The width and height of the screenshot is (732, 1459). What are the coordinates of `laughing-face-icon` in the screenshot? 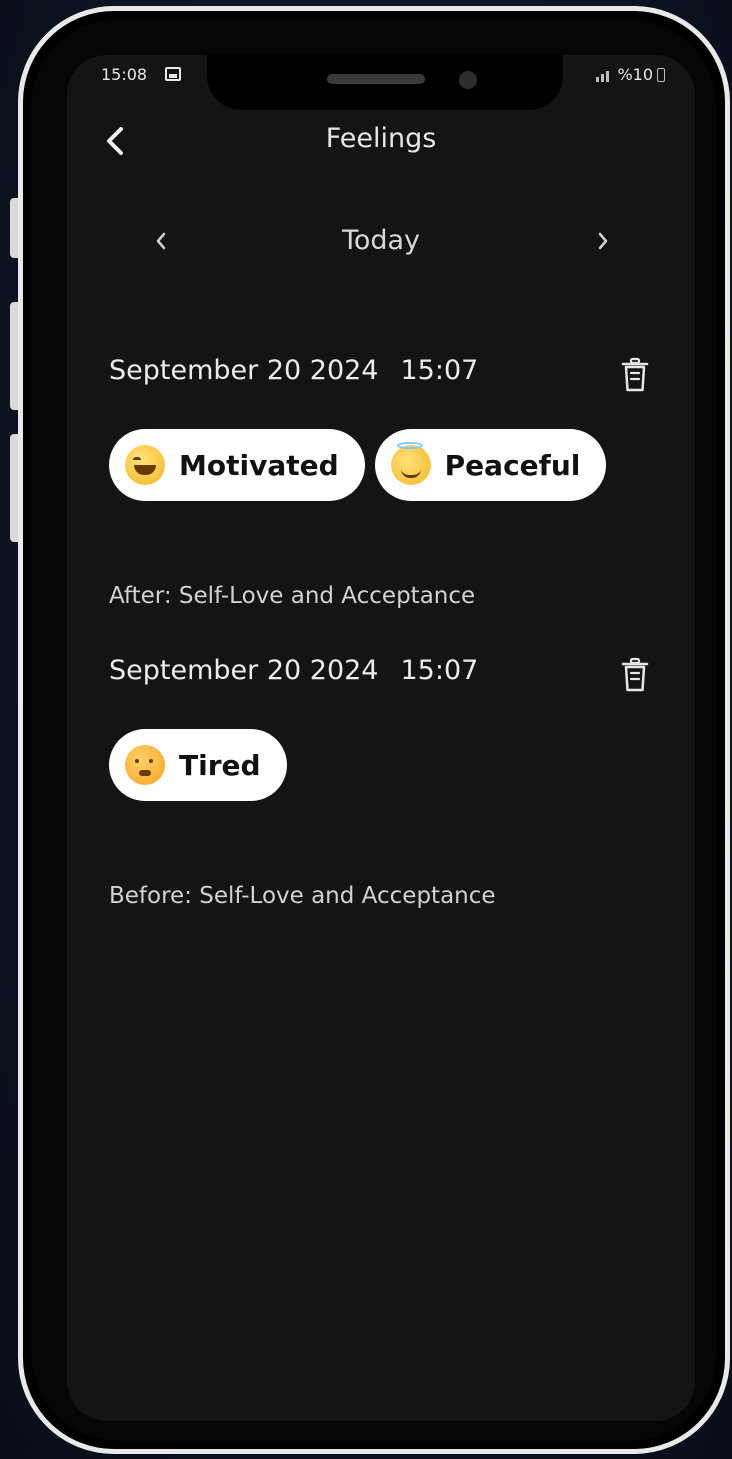 It's located at (145, 465).